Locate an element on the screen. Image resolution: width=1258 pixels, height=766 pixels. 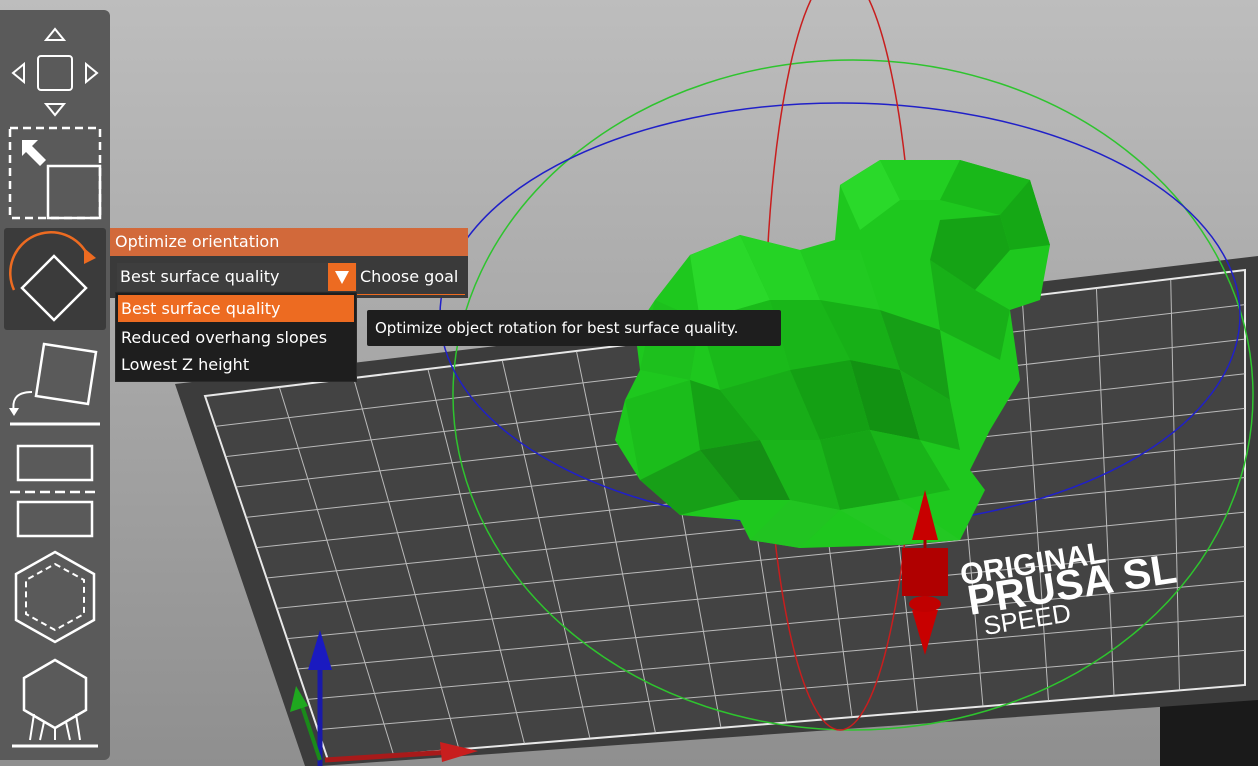
supports-tool-button is located at coordinates (55, 706).